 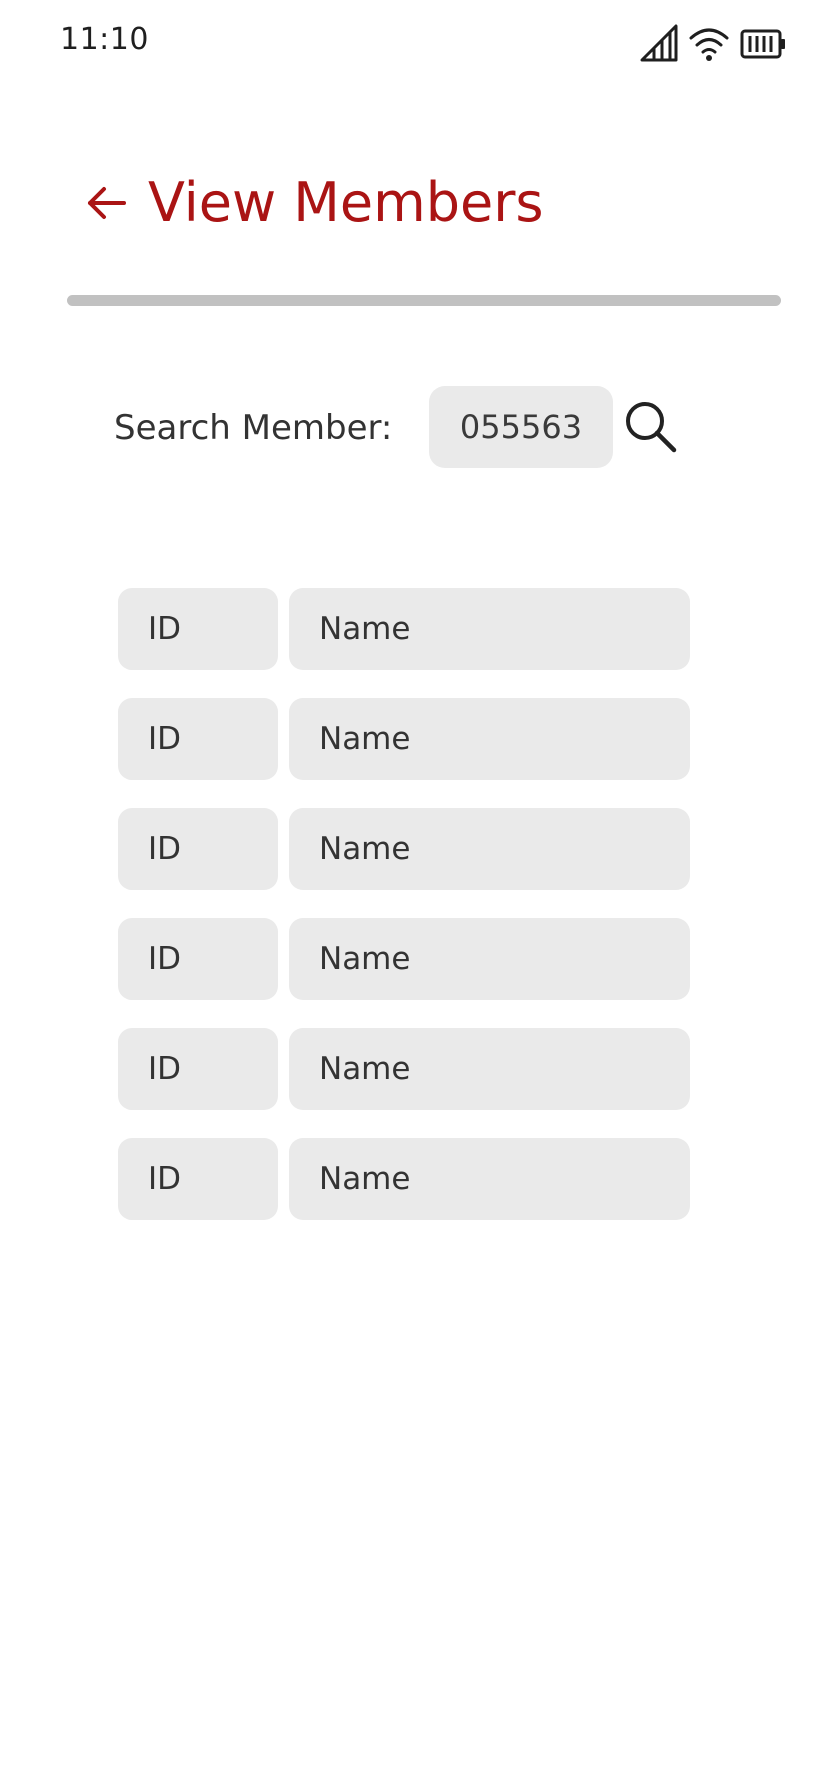 I want to click on status-time: 11:10, so click(x=104, y=39).